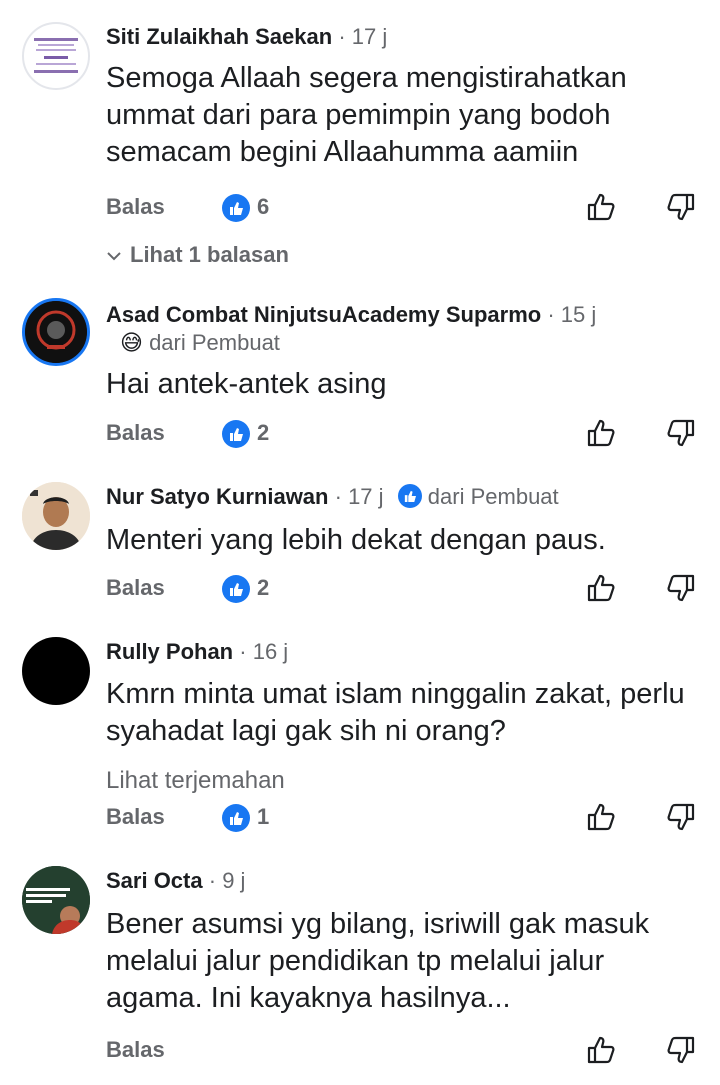 This screenshot has width=720, height=1085. I want to click on view-replies-link: Lihat 1 balasan, so click(197, 255).